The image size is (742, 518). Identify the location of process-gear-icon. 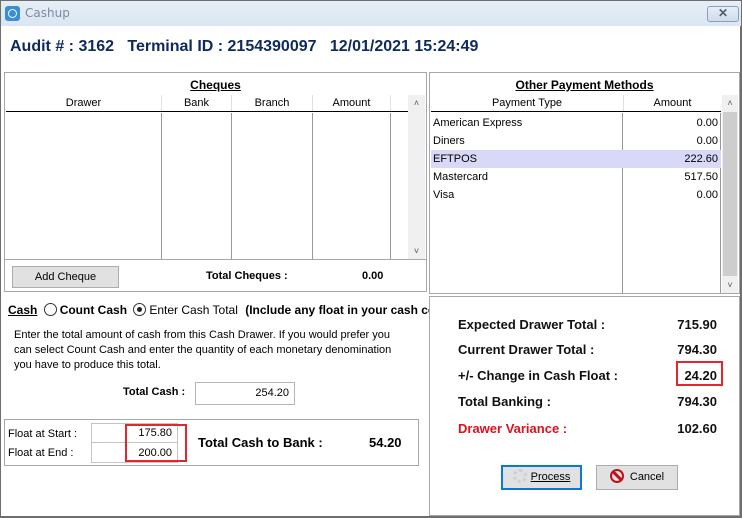
(519, 476).